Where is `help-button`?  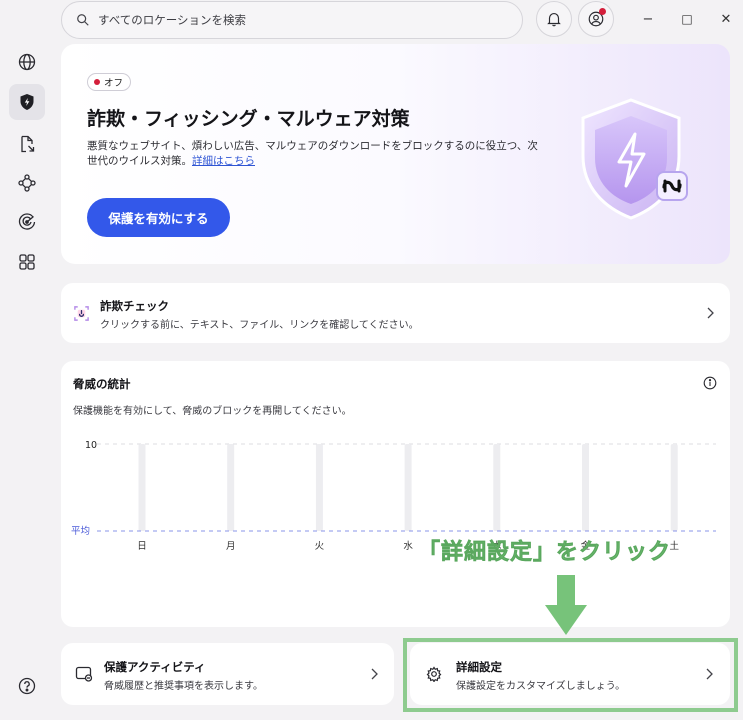 help-button is located at coordinates (27, 686).